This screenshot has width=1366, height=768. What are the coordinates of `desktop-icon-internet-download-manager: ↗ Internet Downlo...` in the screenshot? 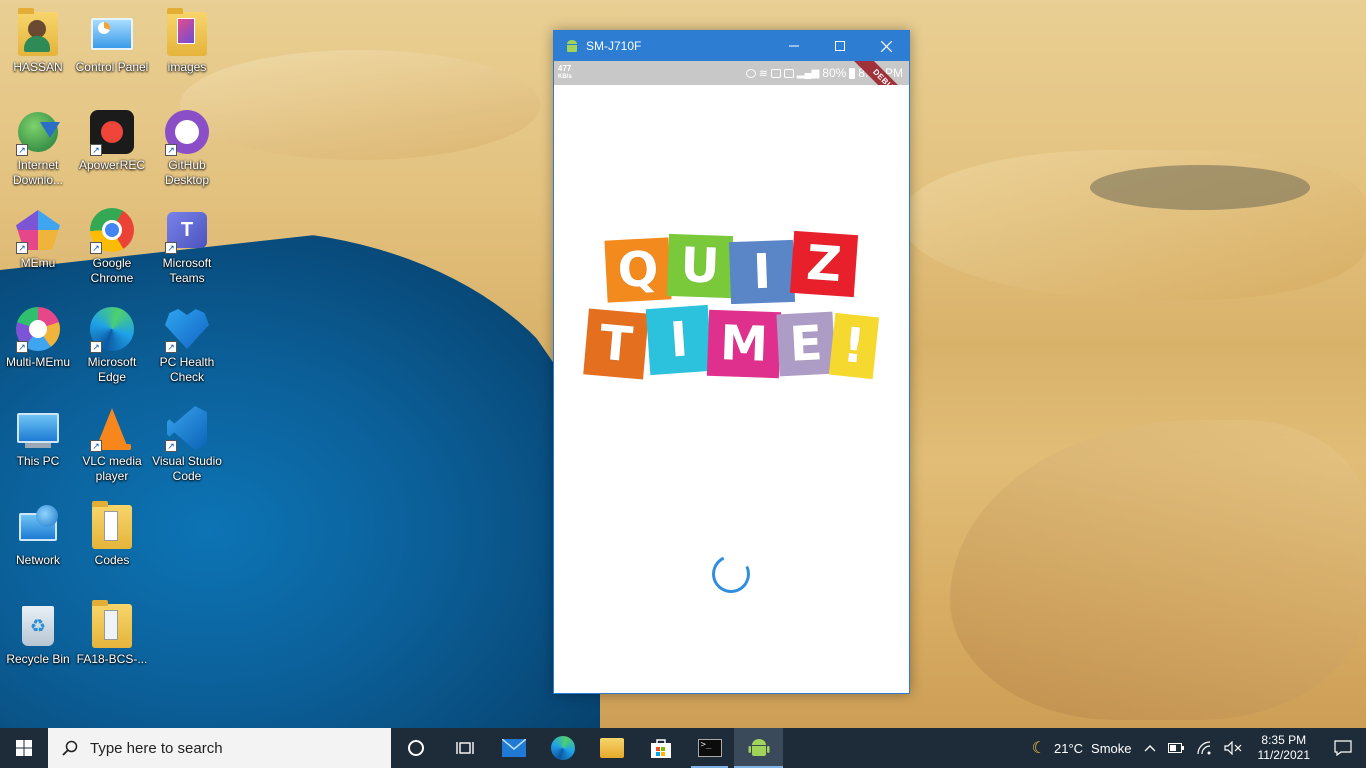 It's located at (38, 148).